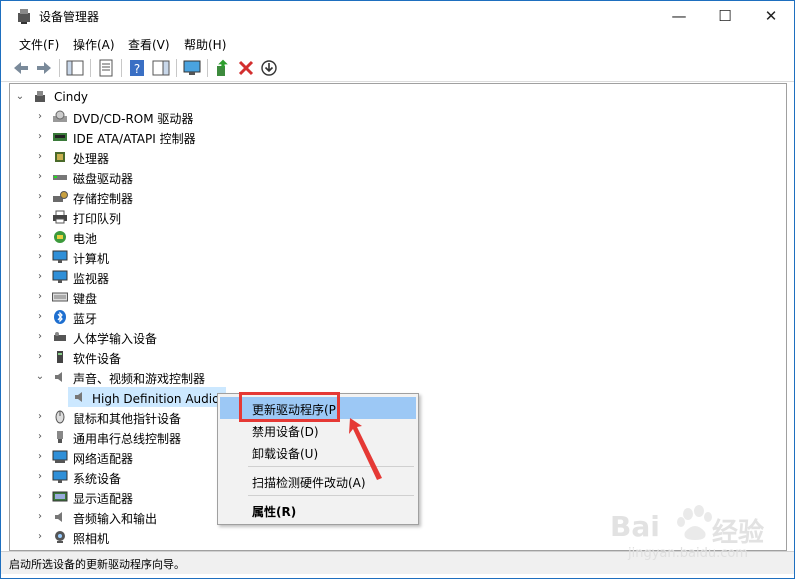 This screenshot has width=795, height=579. What do you see at coordinates (103, 499) in the screenshot?
I see `tree-item-label: 显示适配器` at bounding box center [103, 499].